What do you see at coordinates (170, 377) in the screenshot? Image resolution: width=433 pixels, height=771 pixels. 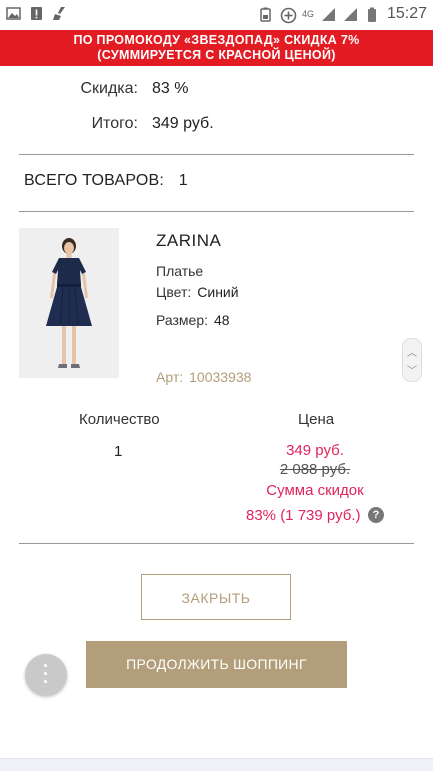 I see `article-label: Арт:` at bounding box center [170, 377].